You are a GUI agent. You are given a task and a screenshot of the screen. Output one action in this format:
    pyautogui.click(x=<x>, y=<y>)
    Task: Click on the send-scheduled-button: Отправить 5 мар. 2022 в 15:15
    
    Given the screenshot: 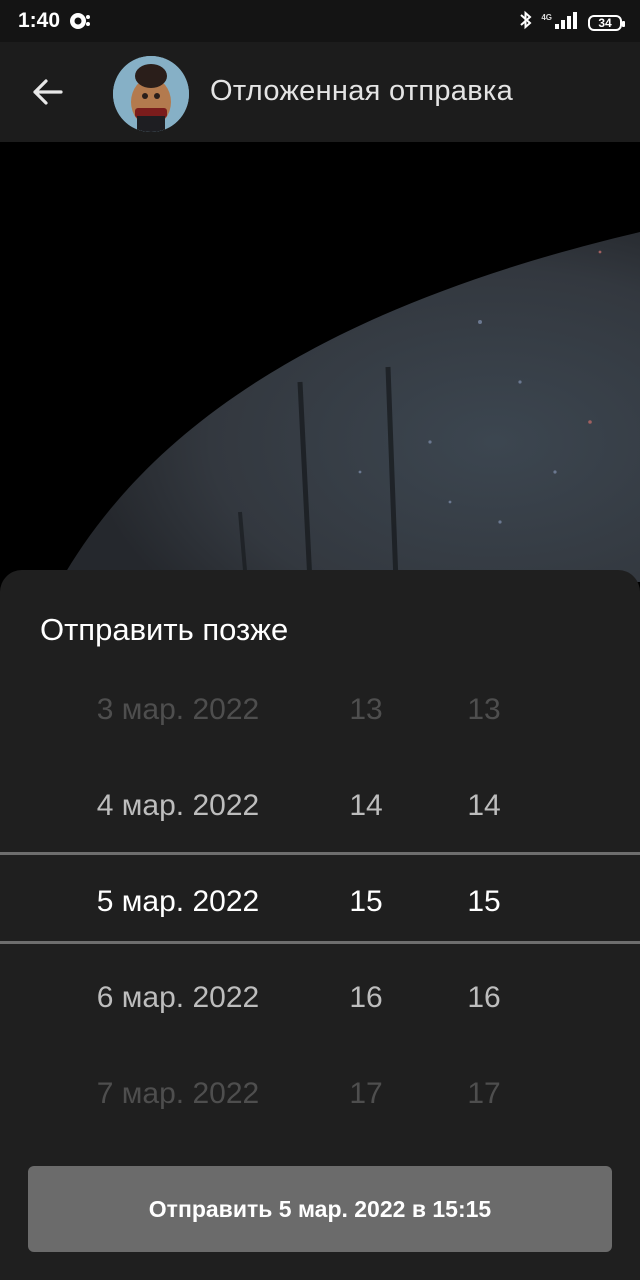 What is the action you would take?
    pyautogui.click(x=320, y=1209)
    